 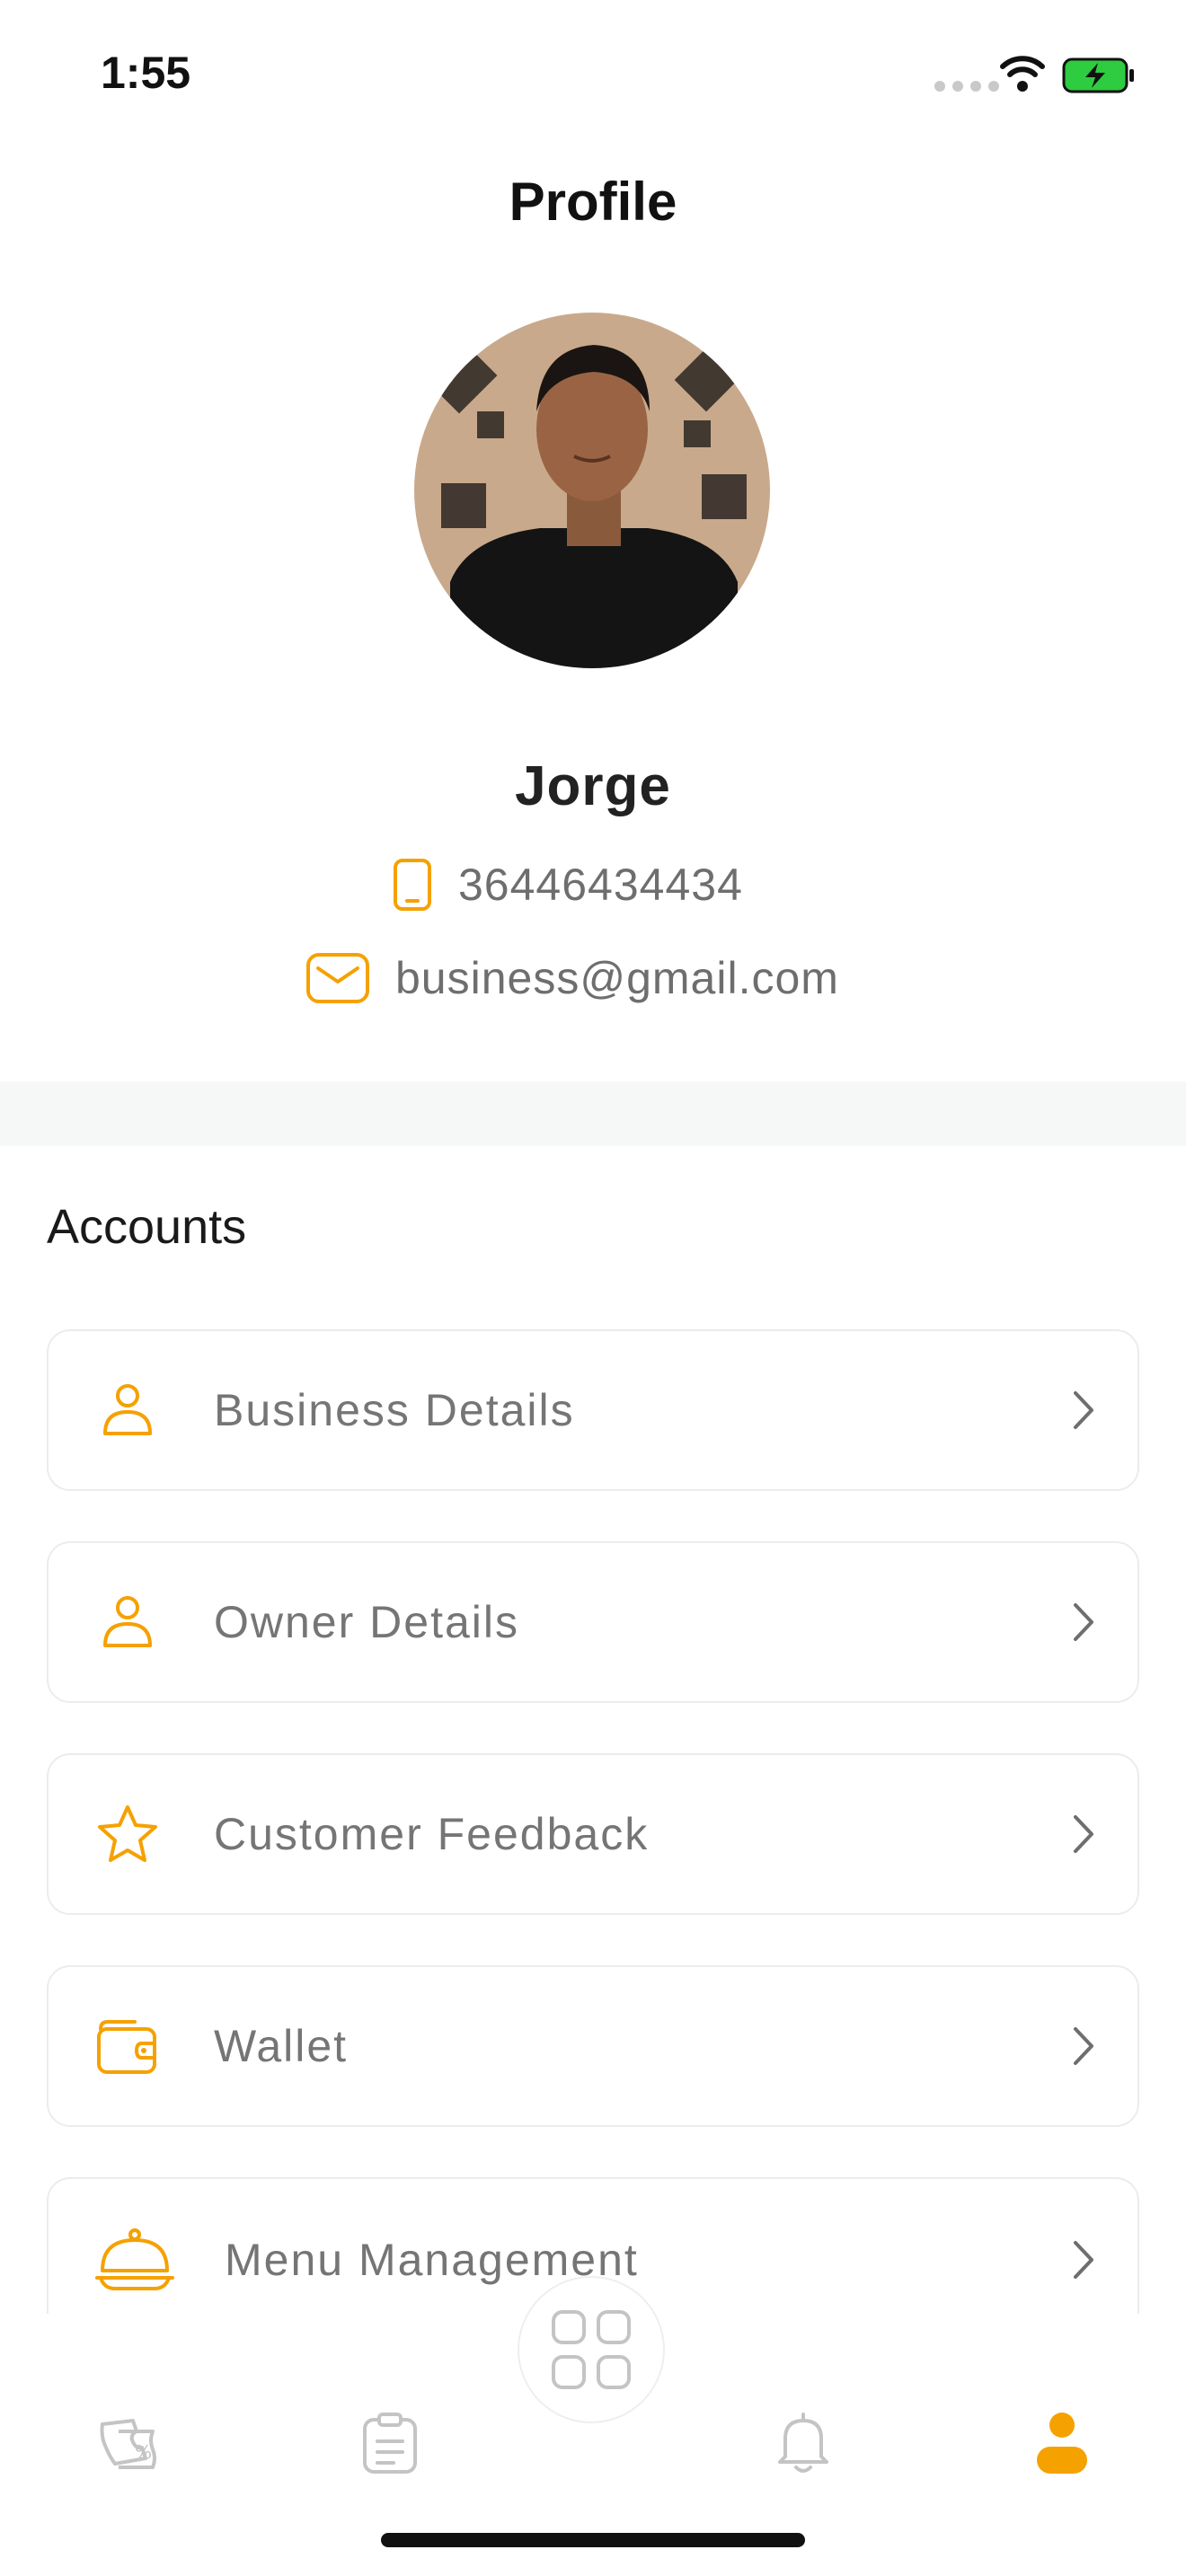 What do you see at coordinates (593, 67) in the screenshot?
I see `status-bar: 1:55` at bounding box center [593, 67].